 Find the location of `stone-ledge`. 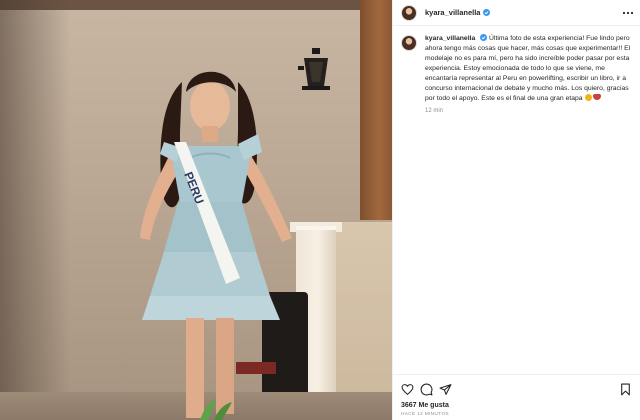

stone-ledge is located at coordinates (364, 321).